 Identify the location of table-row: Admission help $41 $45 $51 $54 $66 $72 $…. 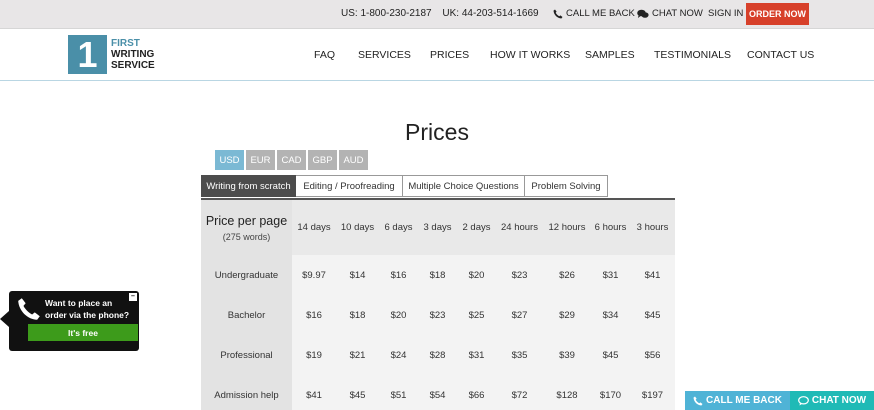
(438, 392).